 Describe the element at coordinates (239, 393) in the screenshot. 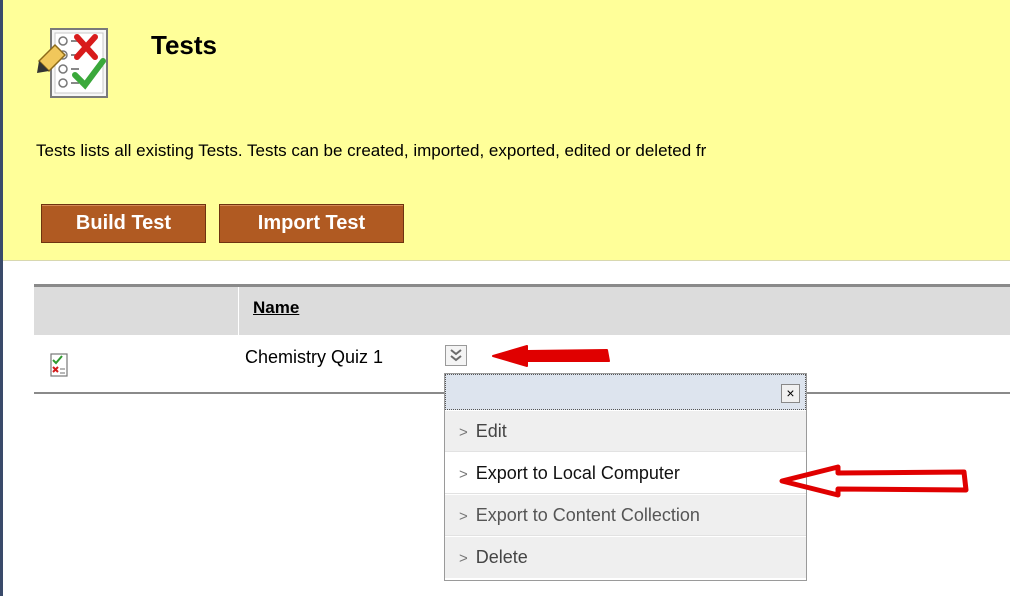

I see `row-bottom-border` at that location.